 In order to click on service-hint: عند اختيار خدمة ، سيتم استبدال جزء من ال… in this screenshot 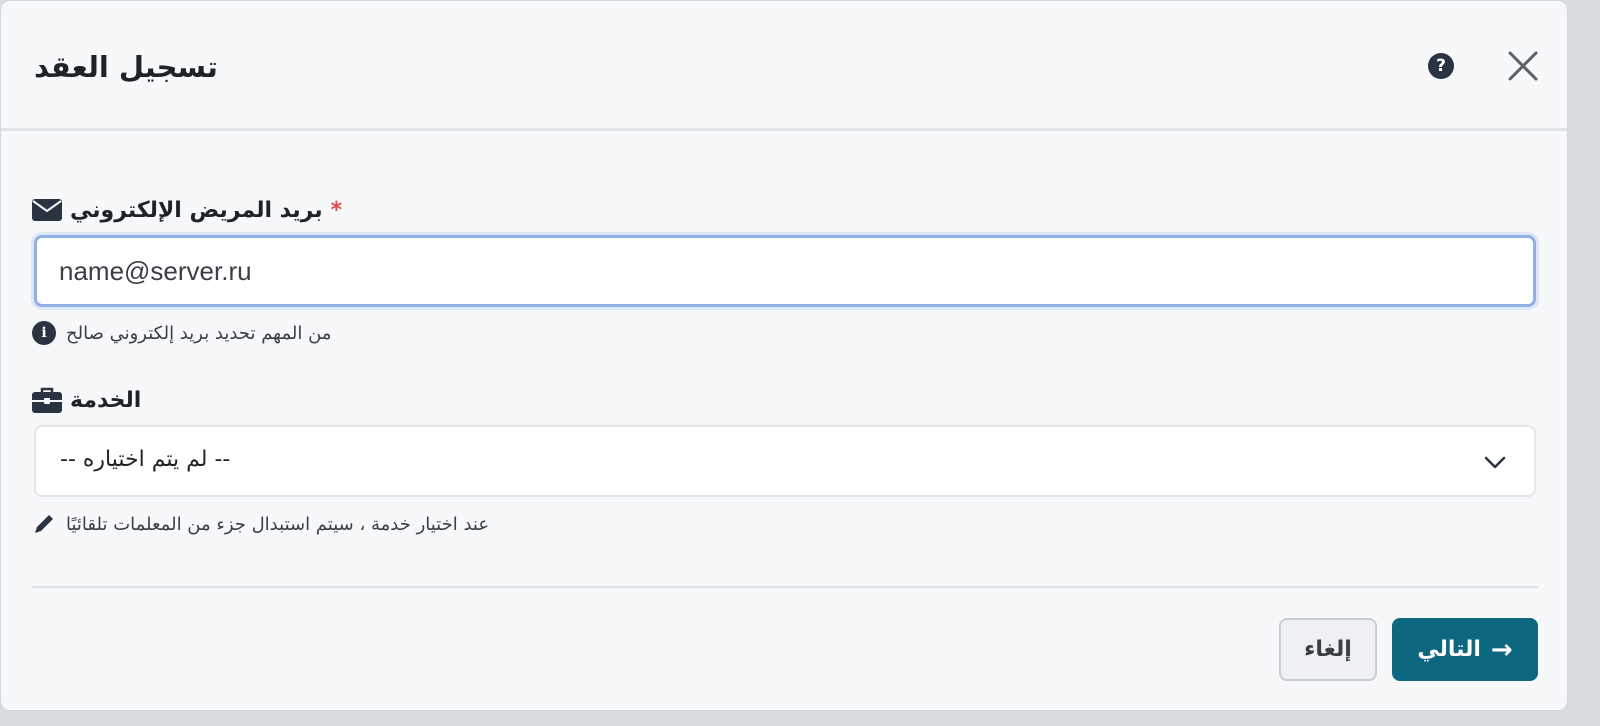, I will do `click(260, 524)`.